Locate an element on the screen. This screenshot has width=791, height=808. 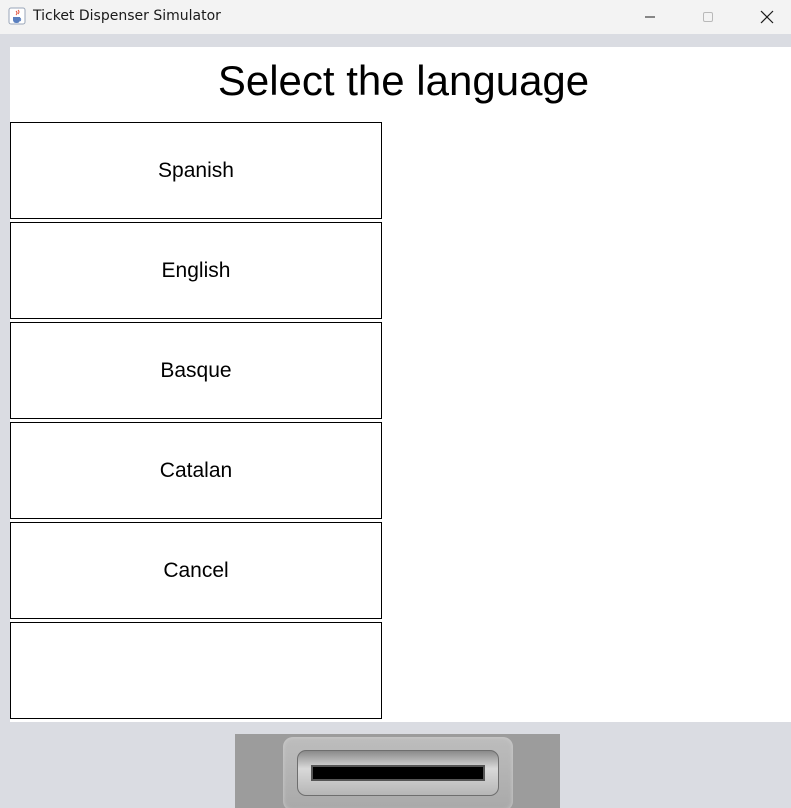
button-label: English is located at coordinates (196, 270).